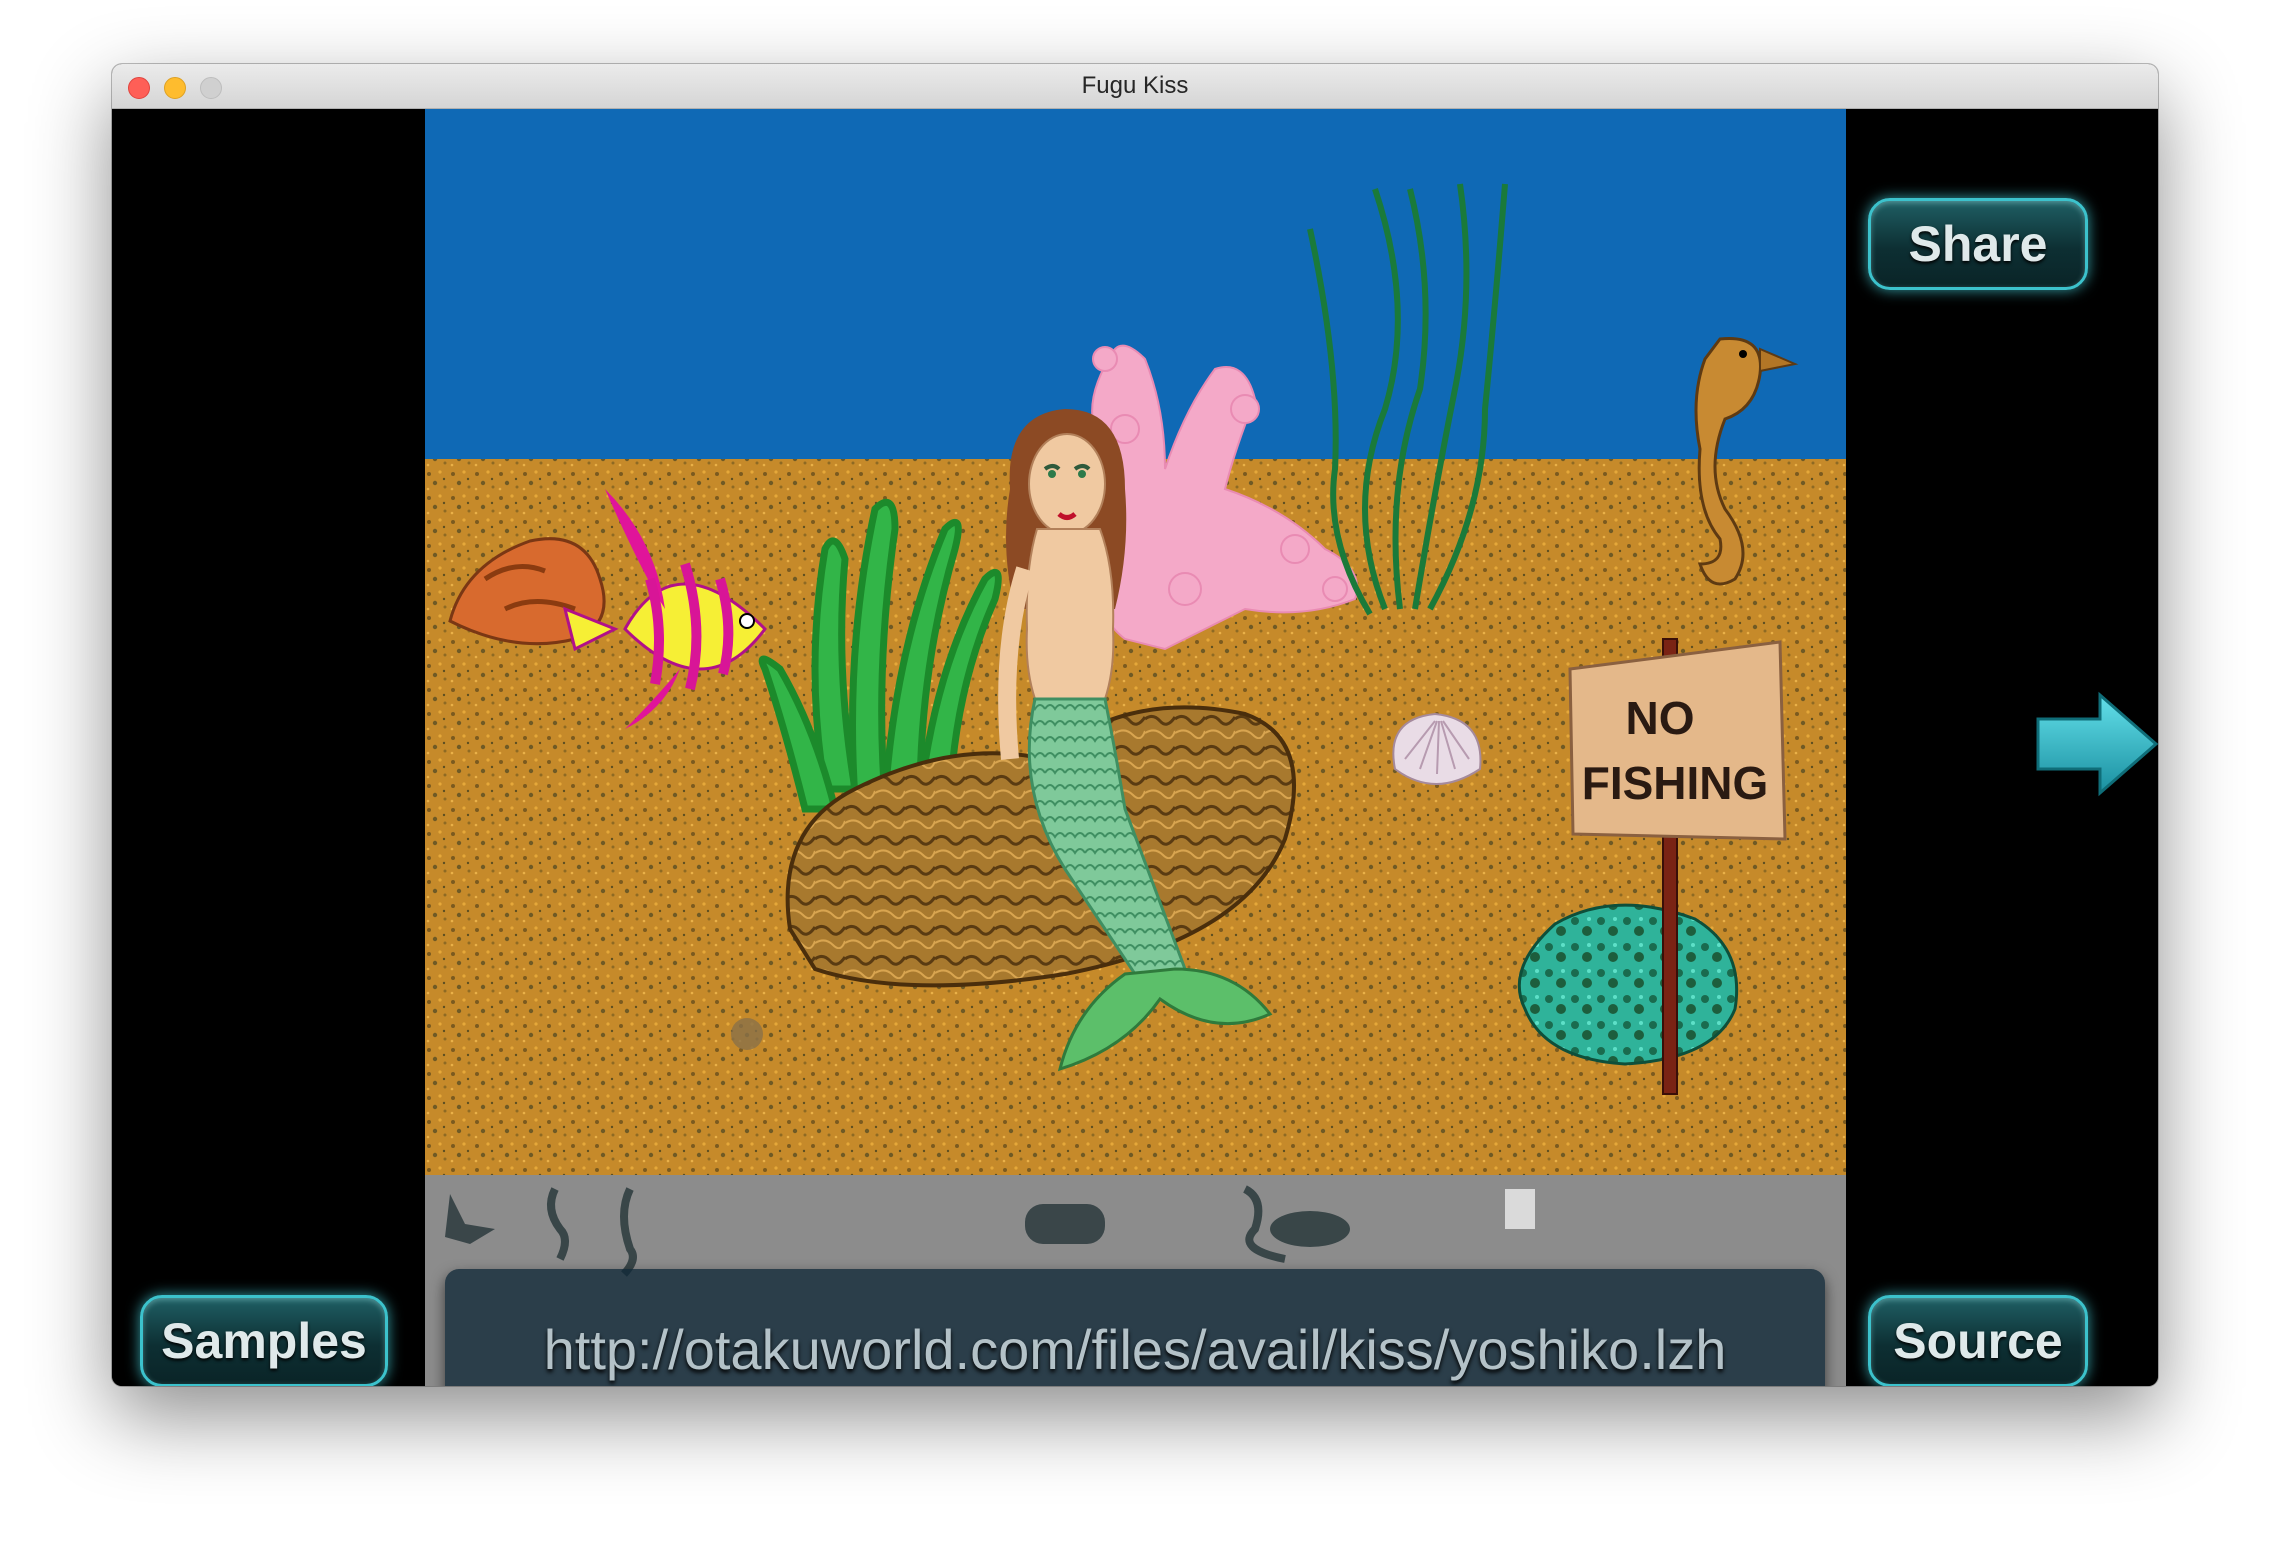 The height and width of the screenshot is (1548, 2272). Describe the element at coordinates (2096, 744) in the screenshot. I see `next-arrow-icon` at that location.